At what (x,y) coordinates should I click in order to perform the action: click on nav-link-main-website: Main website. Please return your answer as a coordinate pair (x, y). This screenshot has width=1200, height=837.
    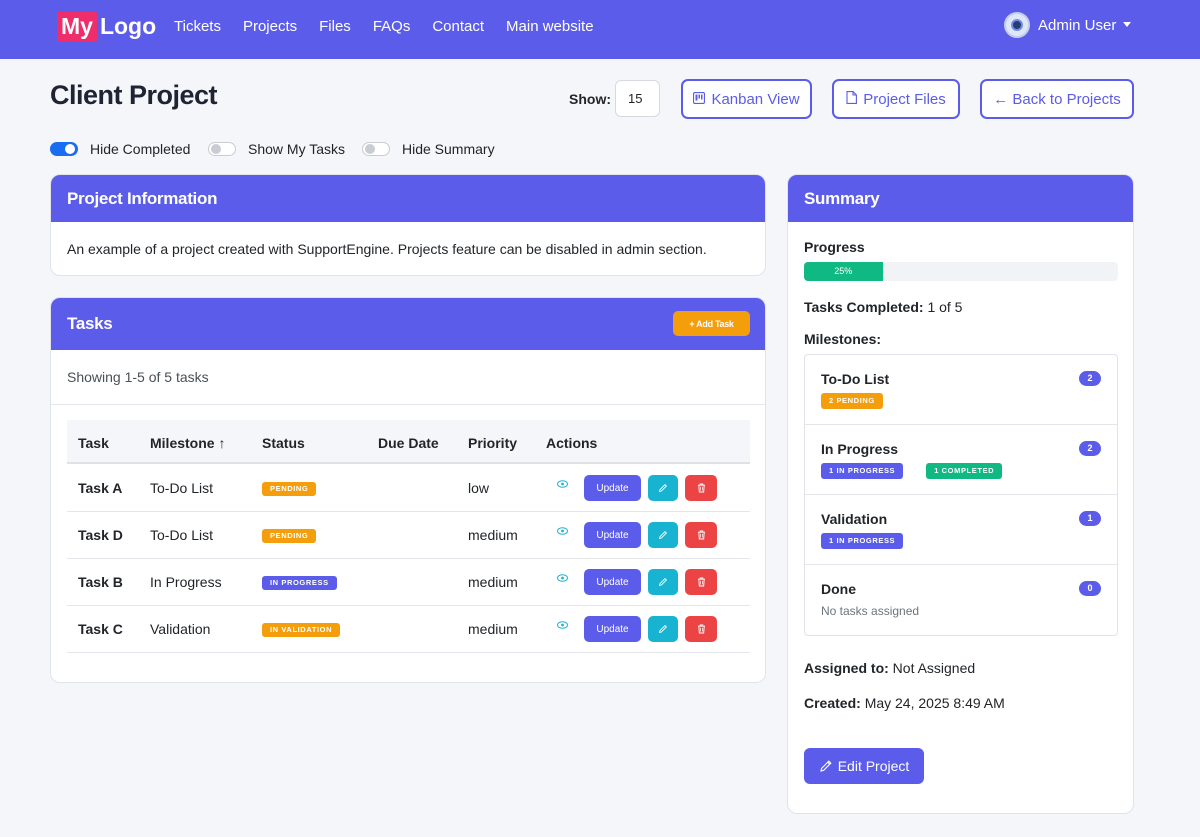
    Looking at the image, I should click on (550, 27).